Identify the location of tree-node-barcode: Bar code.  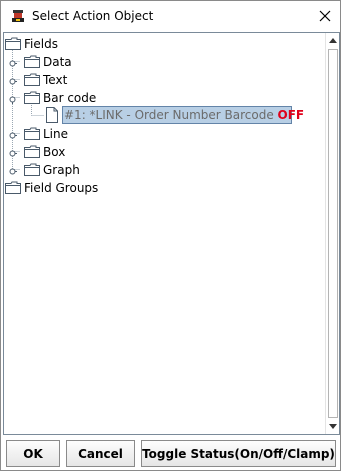
(69, 98).